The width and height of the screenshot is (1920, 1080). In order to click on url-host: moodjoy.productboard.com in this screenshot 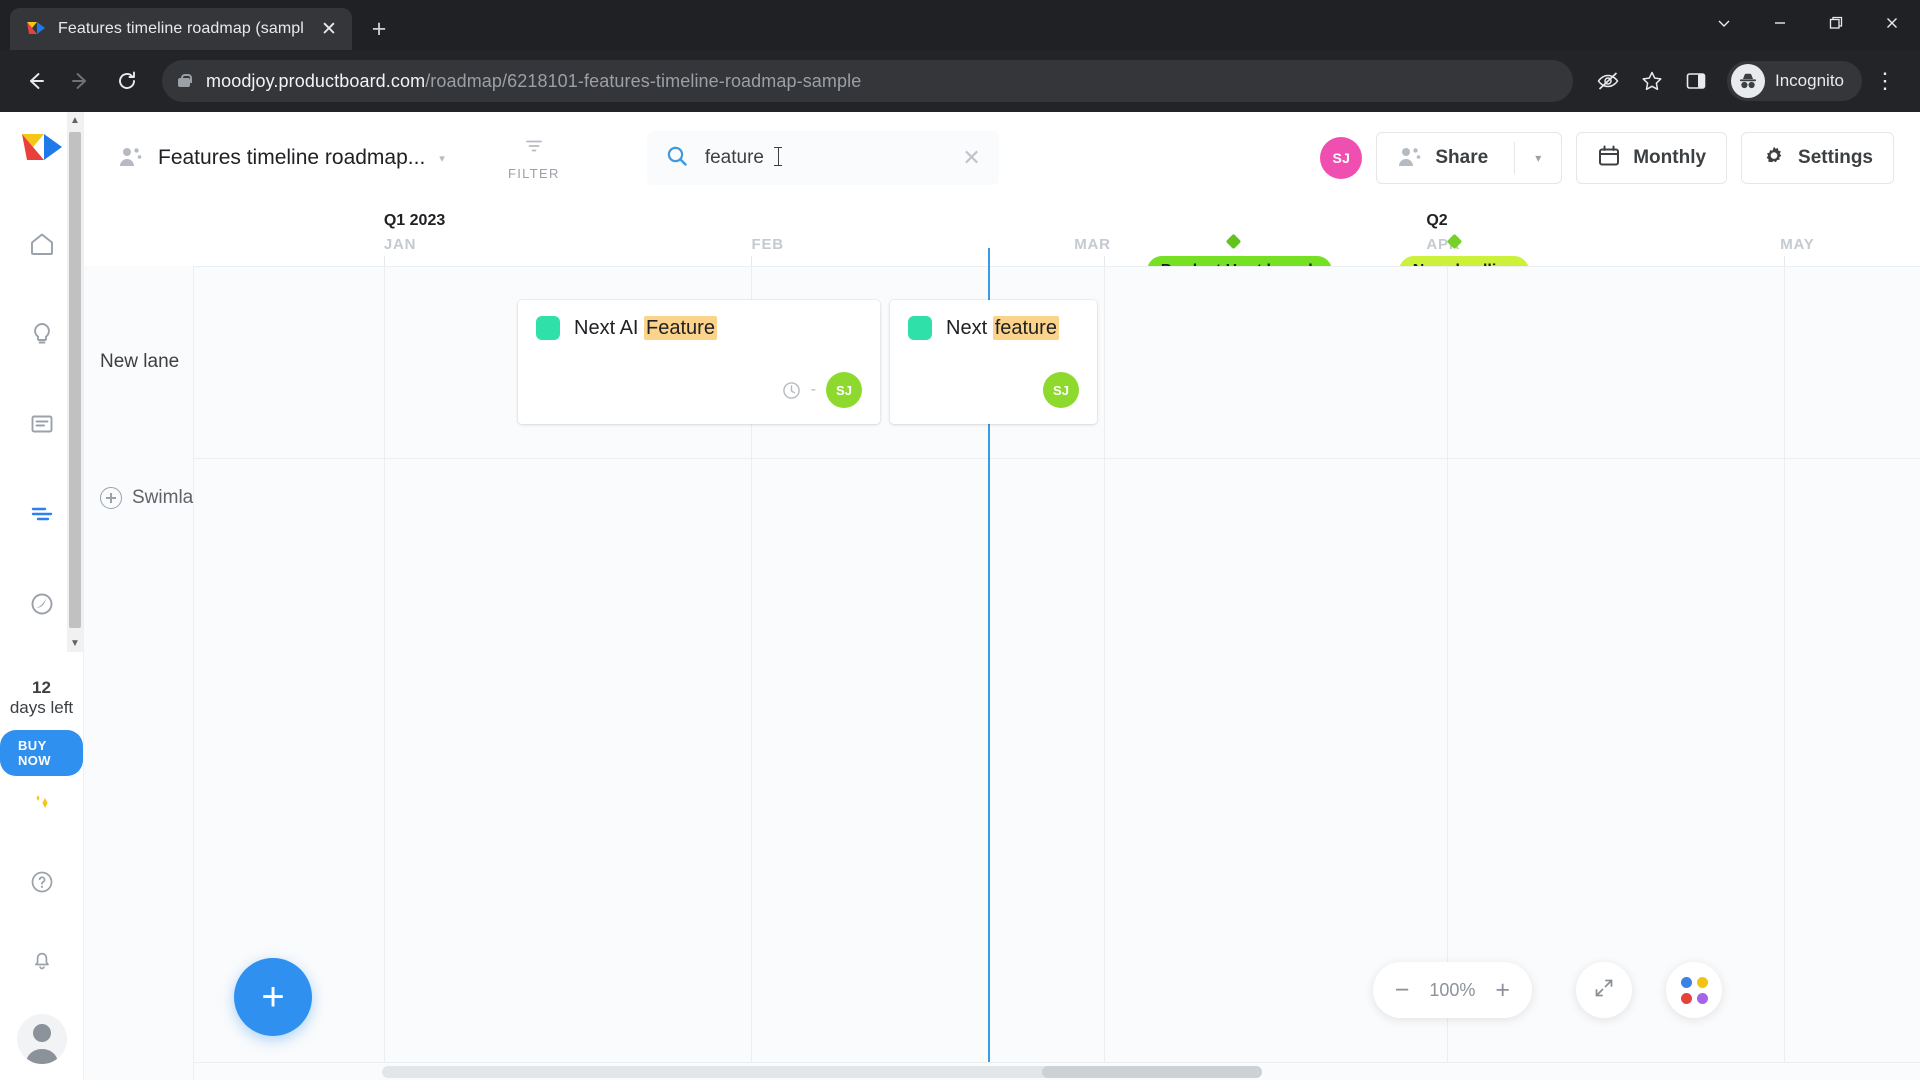, I will do `click(316, 80)`.